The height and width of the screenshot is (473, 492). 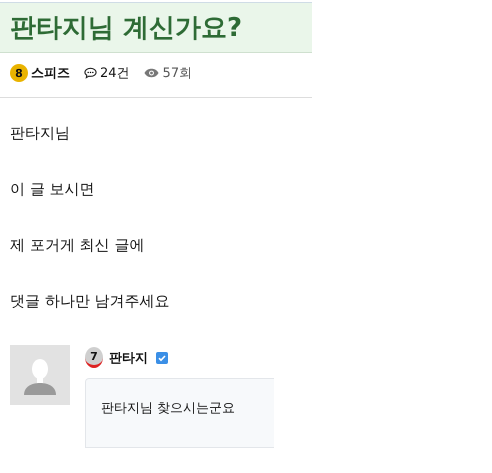 What do you see at coordinates (128, 357) in the screenshot?
I see `commenter-name: 판타지` at bounding box center [128, 357].